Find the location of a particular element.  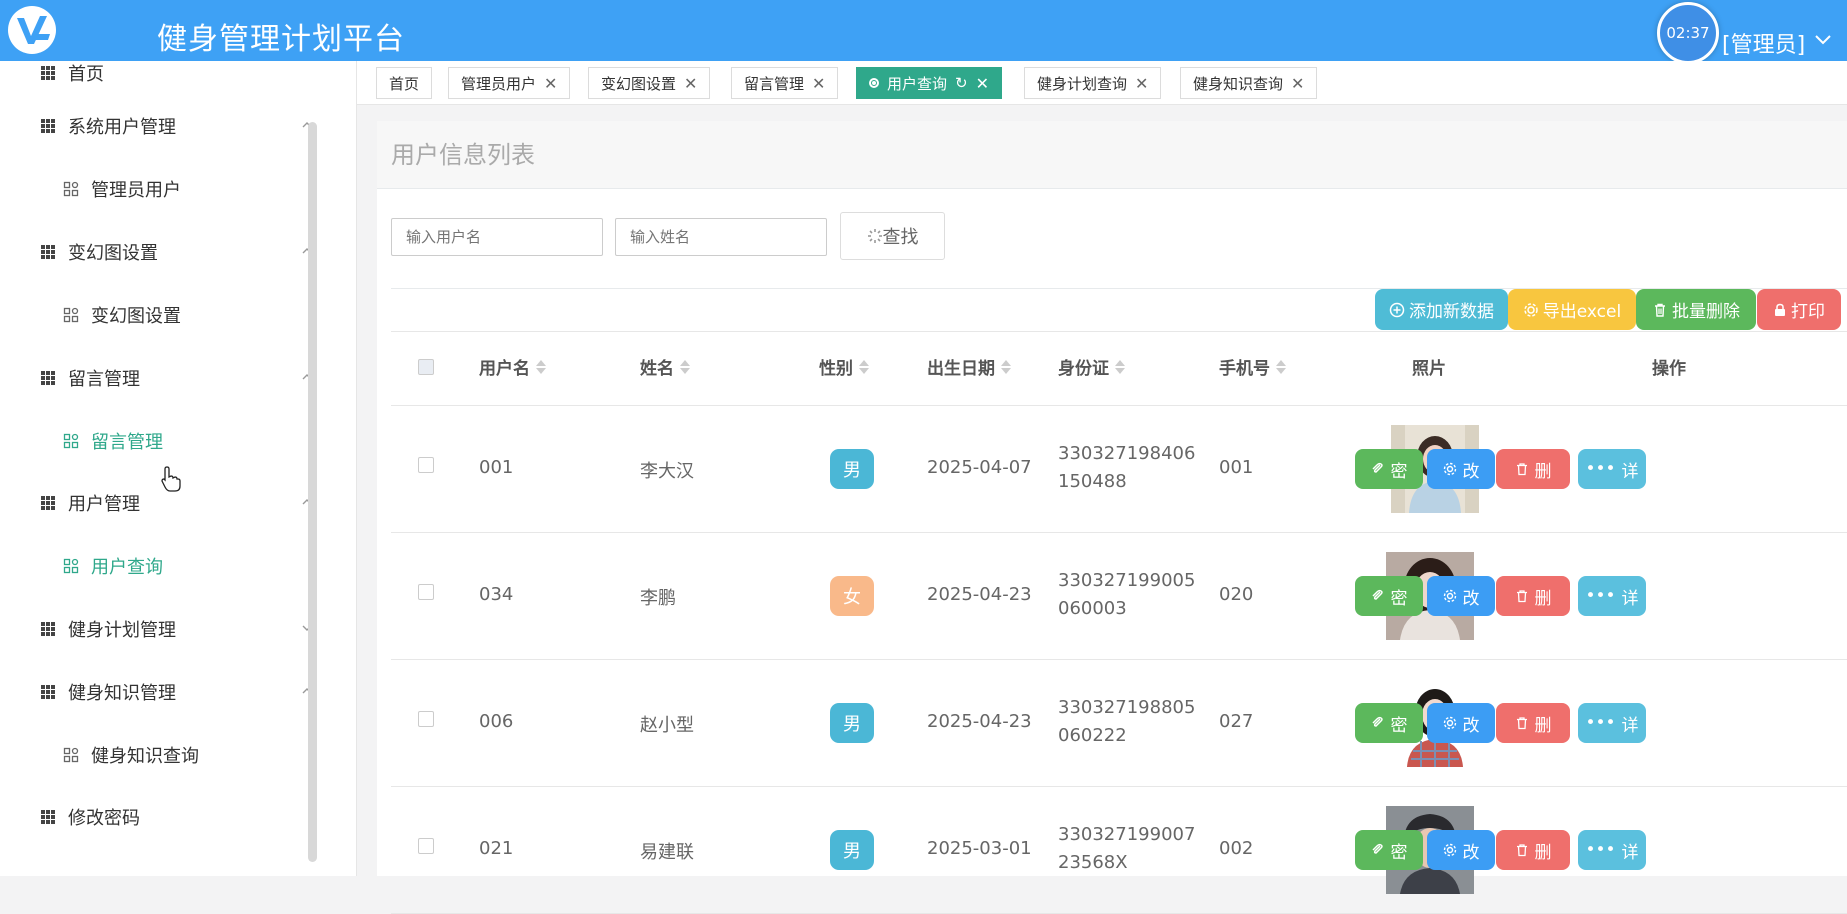

tab-label: 变幻图设置 is located at coordinates (639, 83).